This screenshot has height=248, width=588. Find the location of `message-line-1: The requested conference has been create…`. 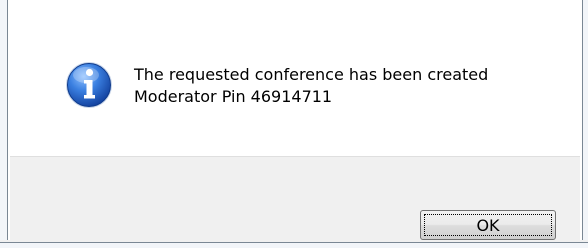

message-line-1: The requested conference has been create… is located at coordinates (311, 74).